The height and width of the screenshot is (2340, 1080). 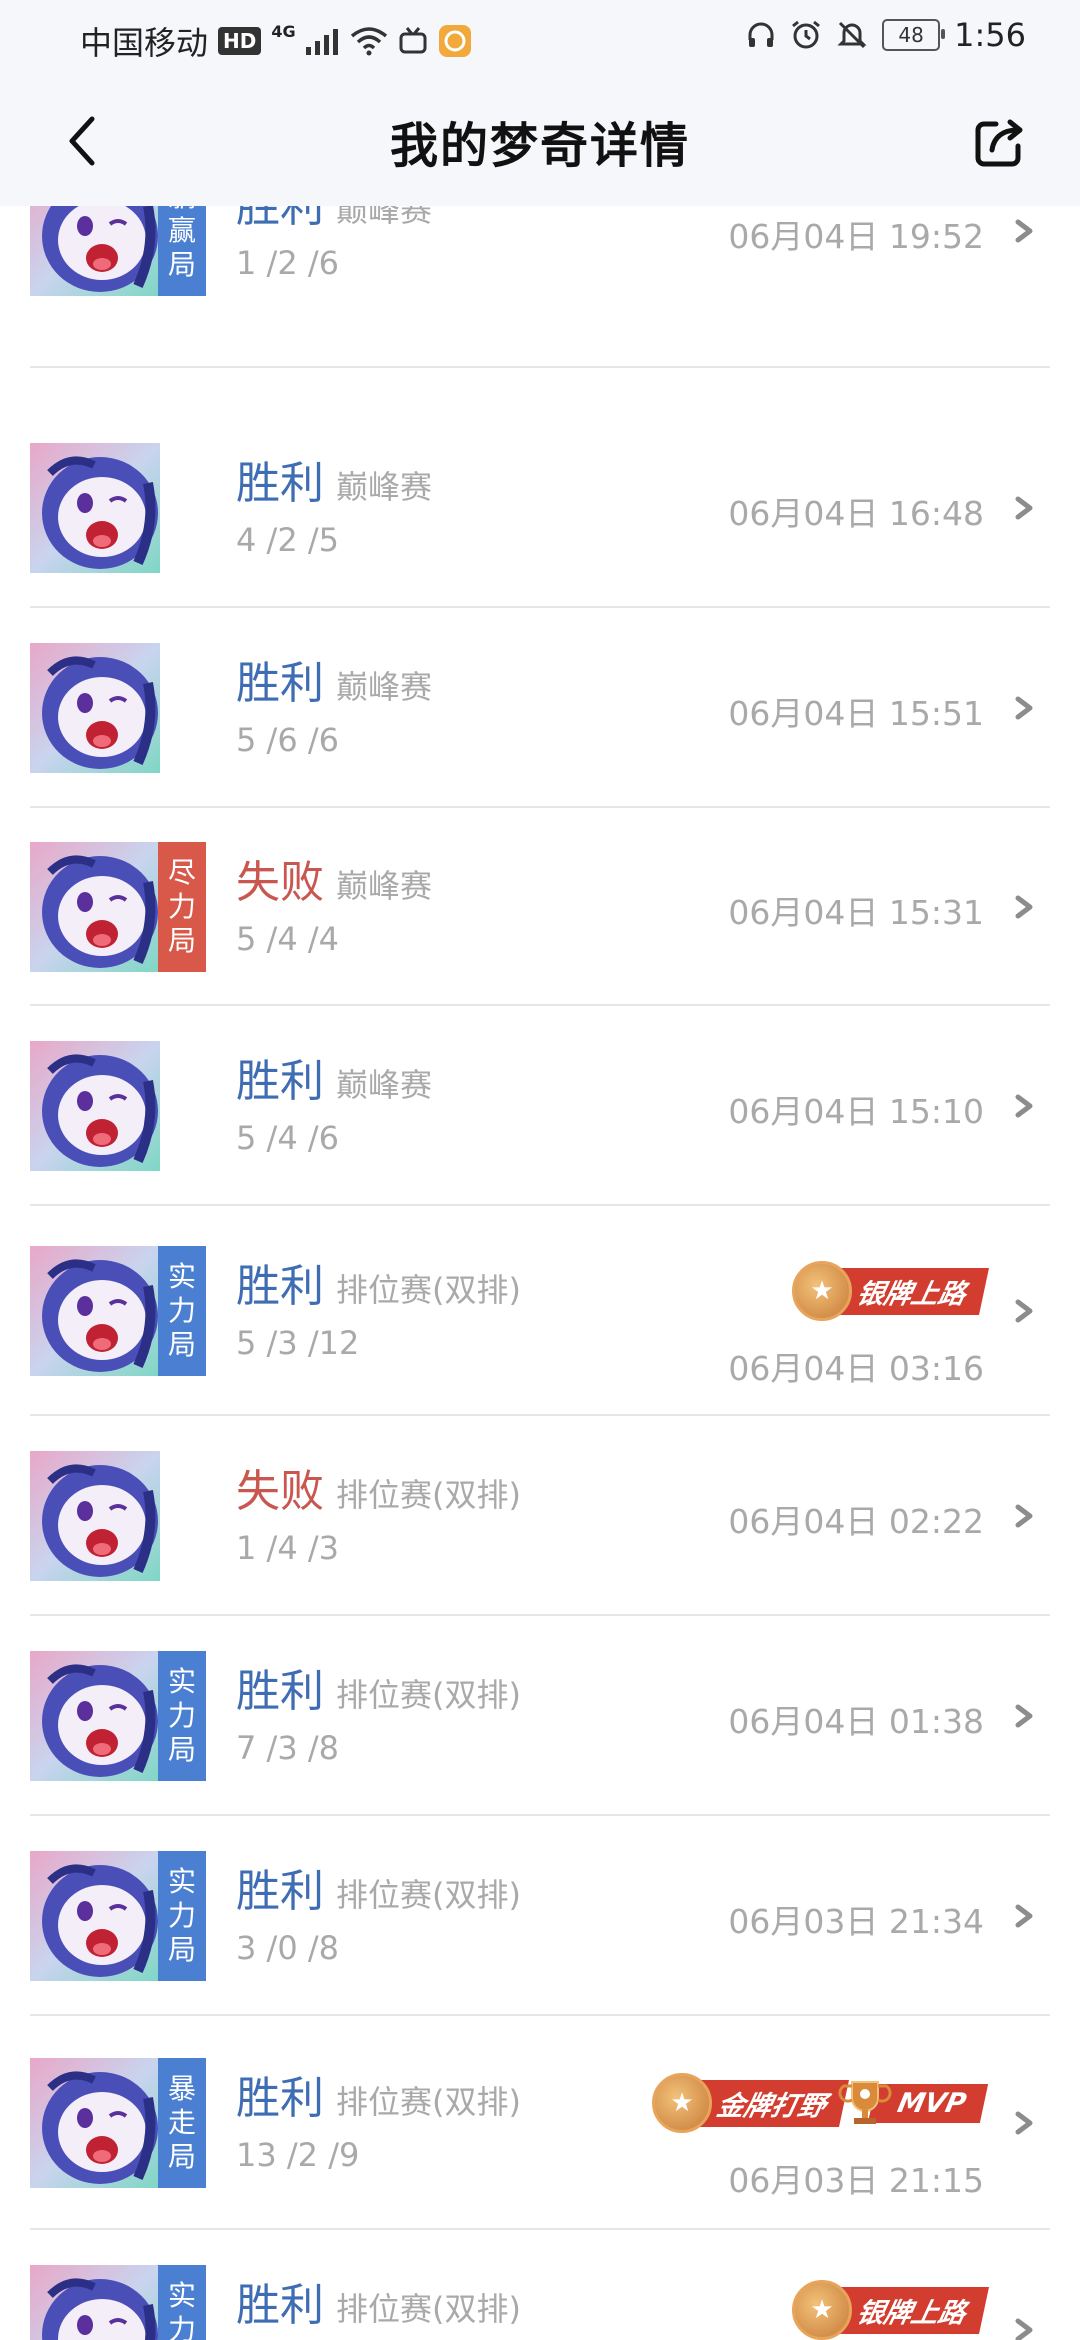 What do you see at coordinates (182, 2123) in the screenshot?
I see `match-tag: 暴走局` at bounding box center [182, 2123].